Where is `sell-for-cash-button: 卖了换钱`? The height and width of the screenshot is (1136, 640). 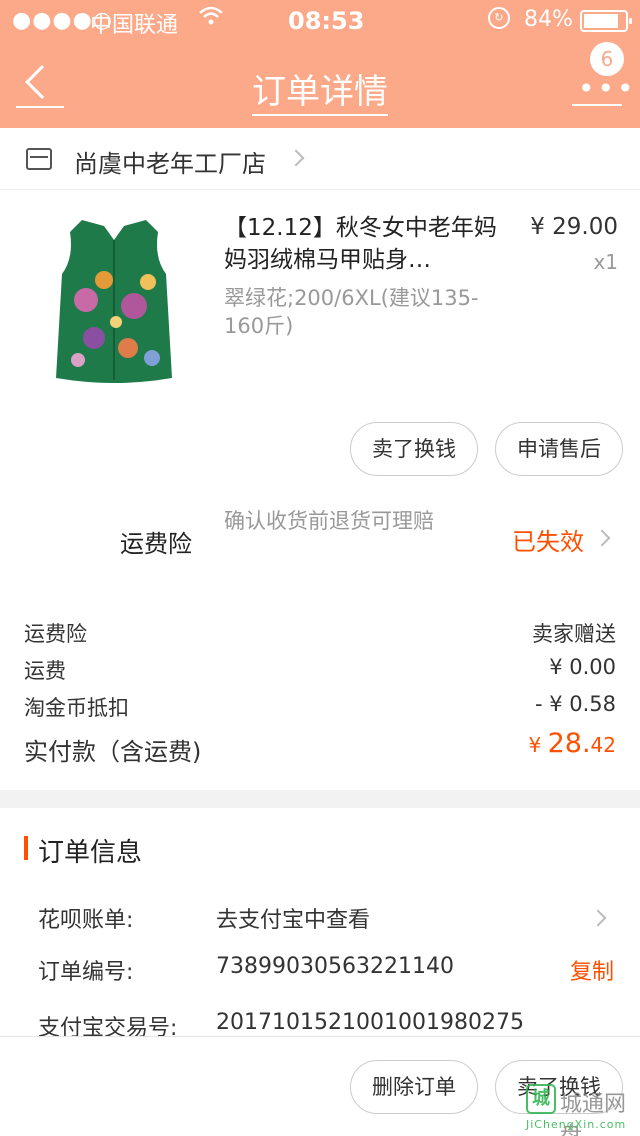 sell-for-cash-button: 卖了换钱 is located at coordinates (414, 449).